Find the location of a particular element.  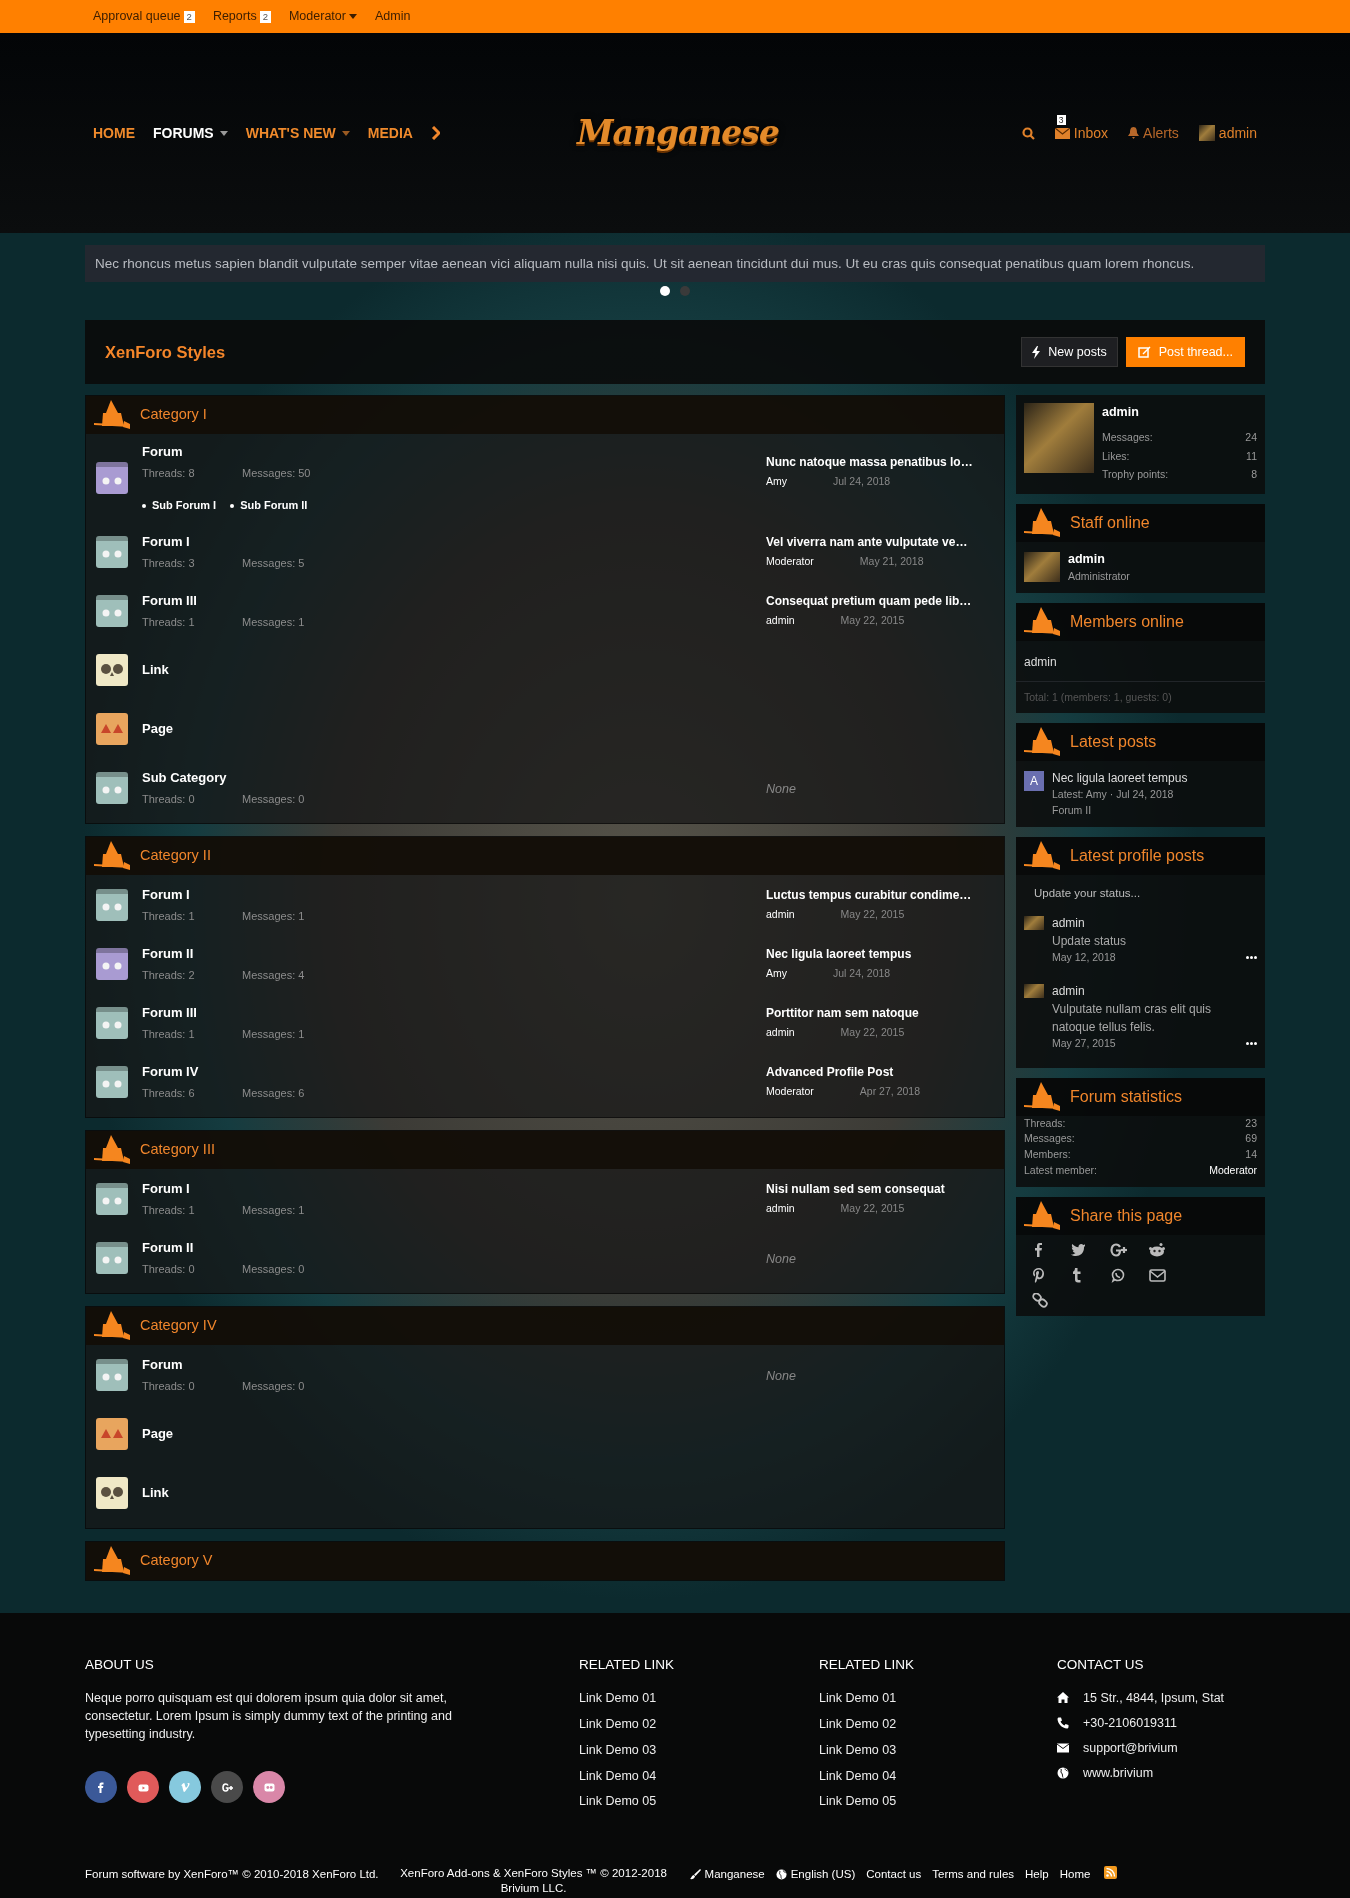

nav-tab: WHAT'S NEW is located at coordinates (297, 133).